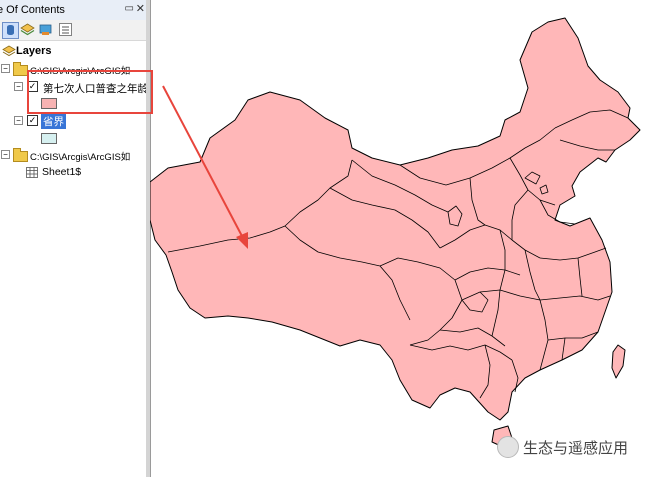  I want to click on table-sheet1: Sheet1$, so click(73, 172).